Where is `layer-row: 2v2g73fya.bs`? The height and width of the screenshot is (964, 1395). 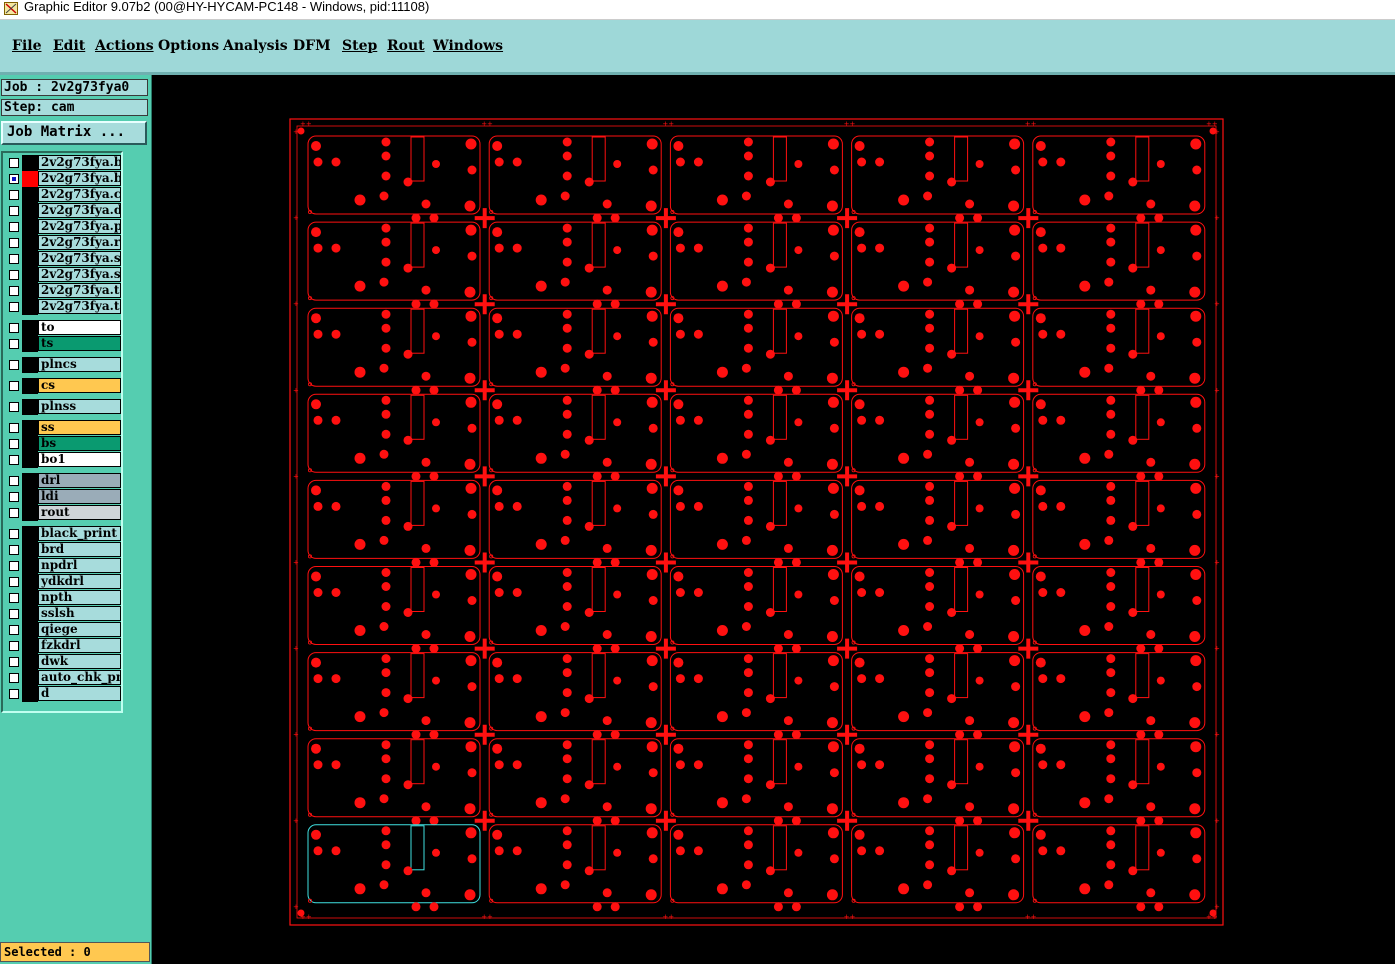
layer-row: 2v2g73fya.bs is located at coordinates (63, 179).